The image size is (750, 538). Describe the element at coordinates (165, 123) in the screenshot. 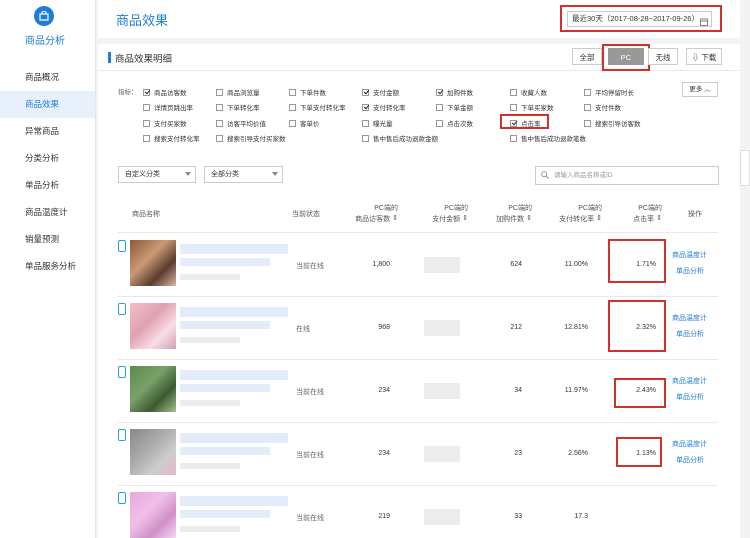

I see `metric-option: 支付买家数` at that location.